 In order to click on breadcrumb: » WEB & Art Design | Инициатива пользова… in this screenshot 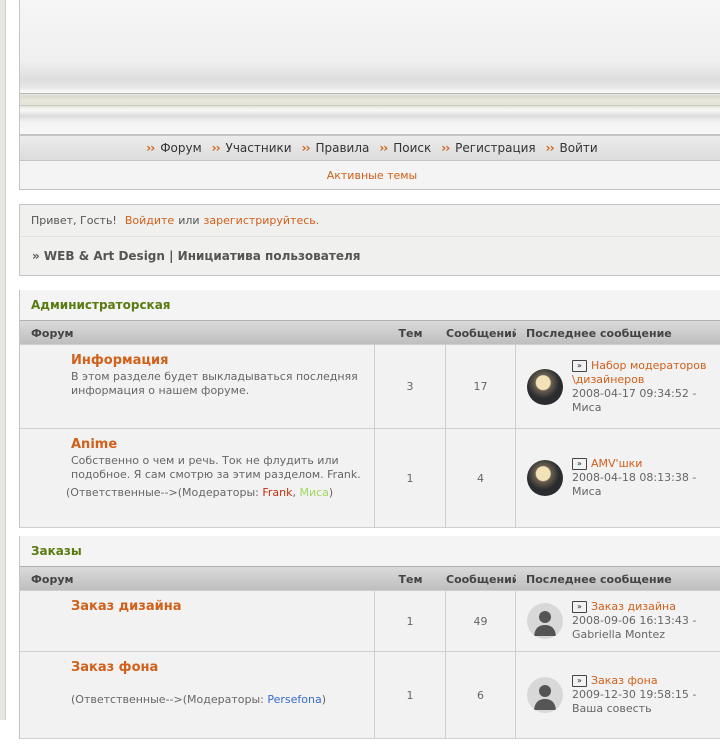, I will do `click(196, 256)`.